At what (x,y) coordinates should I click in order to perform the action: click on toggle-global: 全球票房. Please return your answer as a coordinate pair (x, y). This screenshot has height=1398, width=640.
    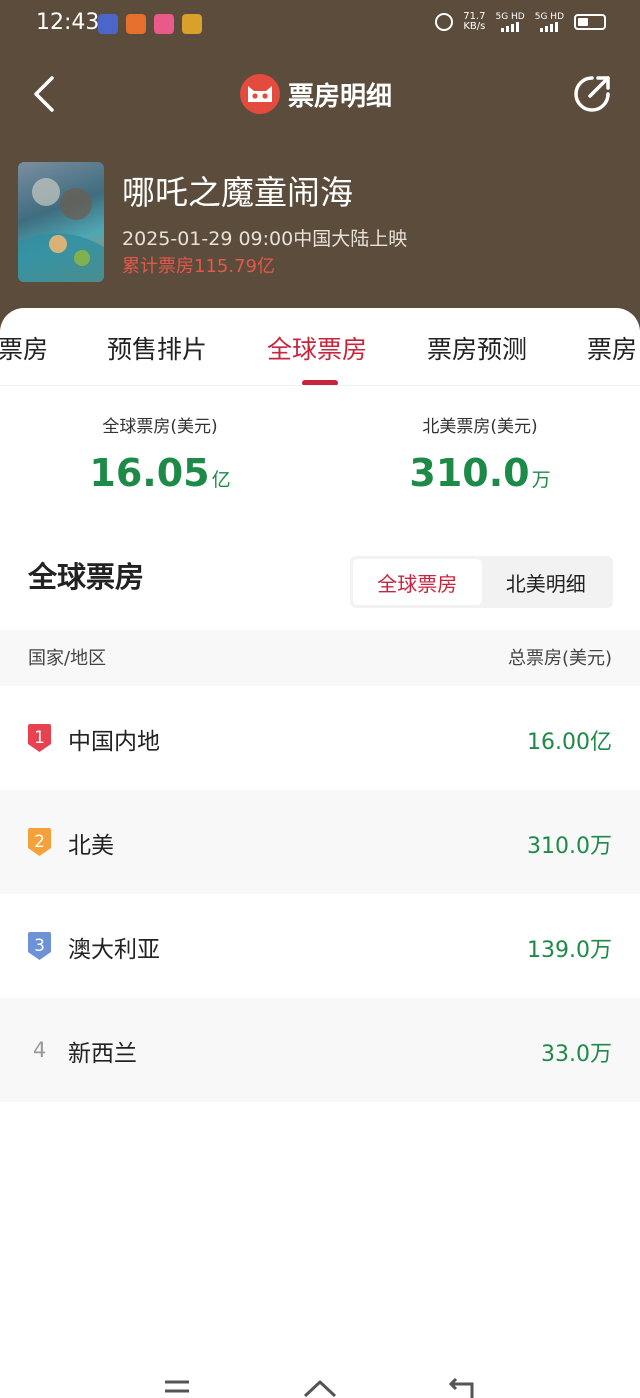
    Looking at the image, I should click on (417, 582).